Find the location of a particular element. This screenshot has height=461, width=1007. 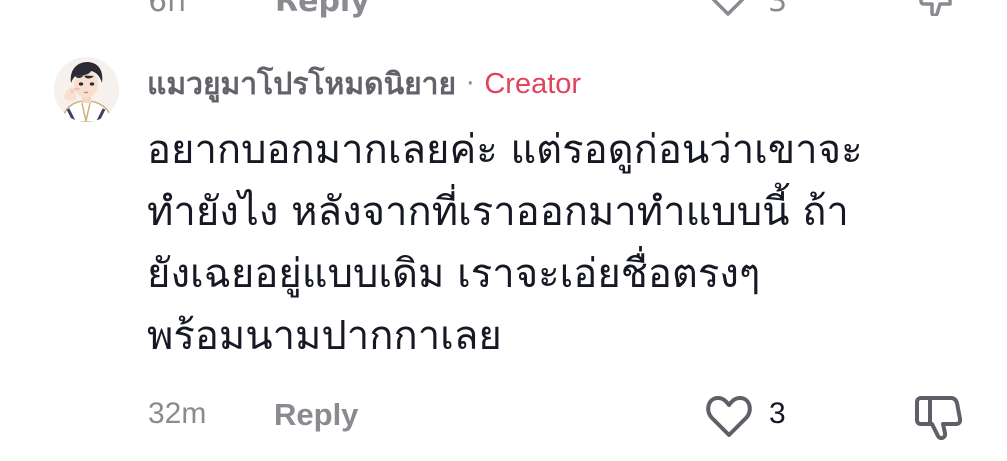

previous-like-button is located at coordinates (728, 8).